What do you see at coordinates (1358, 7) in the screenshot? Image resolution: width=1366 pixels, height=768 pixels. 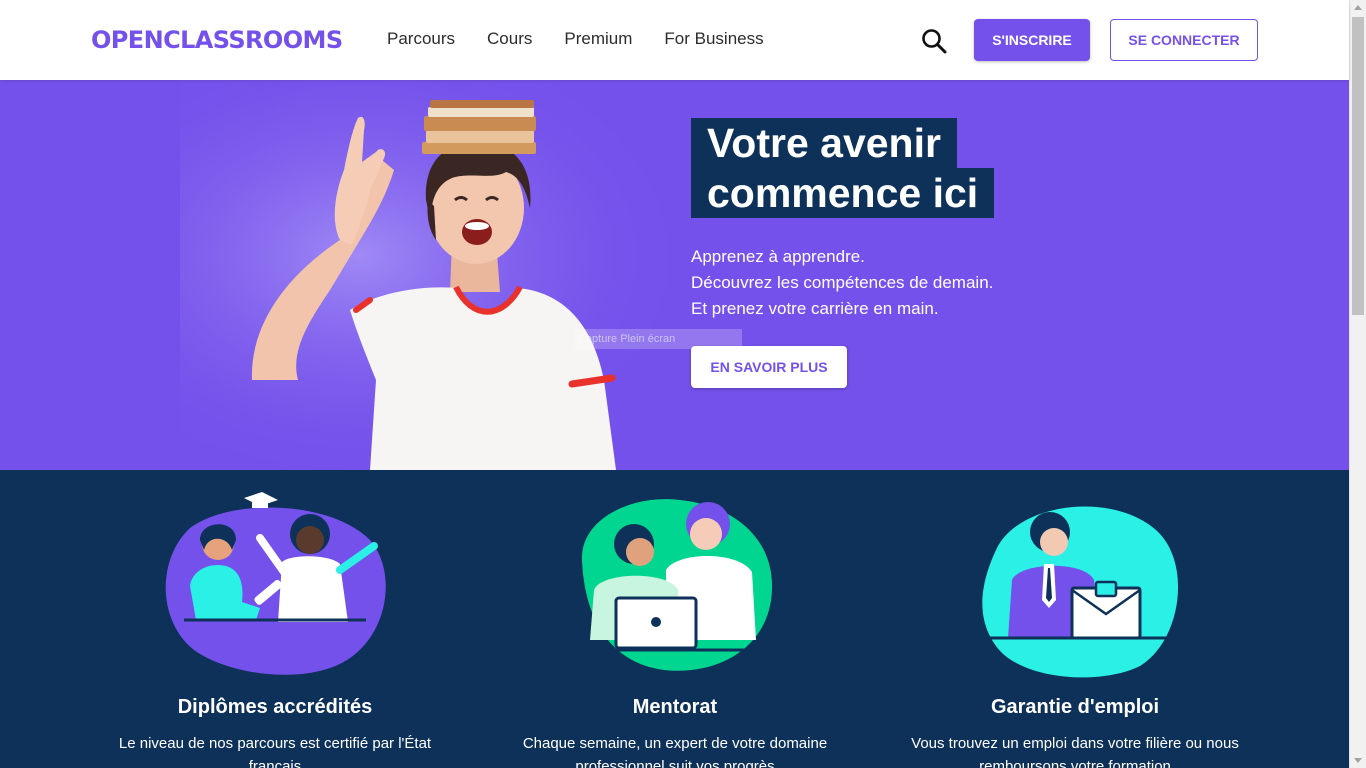 I see `scroll-up-arrow-icon` at bounding box center [1358, 7].